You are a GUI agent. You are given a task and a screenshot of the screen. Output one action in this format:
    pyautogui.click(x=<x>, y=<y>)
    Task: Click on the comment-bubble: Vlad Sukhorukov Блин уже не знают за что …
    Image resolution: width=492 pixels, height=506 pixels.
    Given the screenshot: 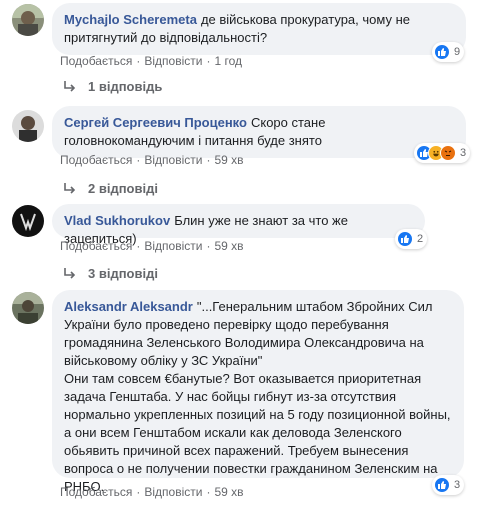 What is the action you would take?
    pyautogui.click(x=238, y=225)
    